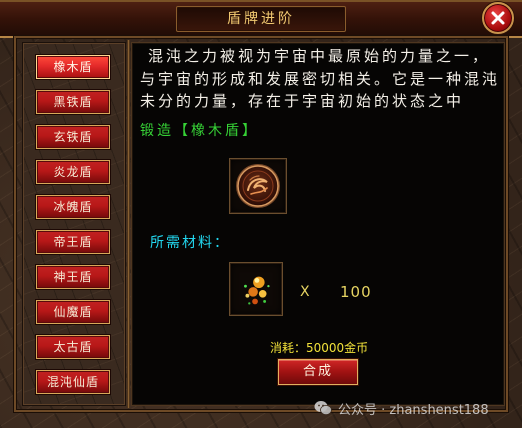  I want to click on shield-item-chaos-immortal: 混沌仙盾, so click(73, 382).